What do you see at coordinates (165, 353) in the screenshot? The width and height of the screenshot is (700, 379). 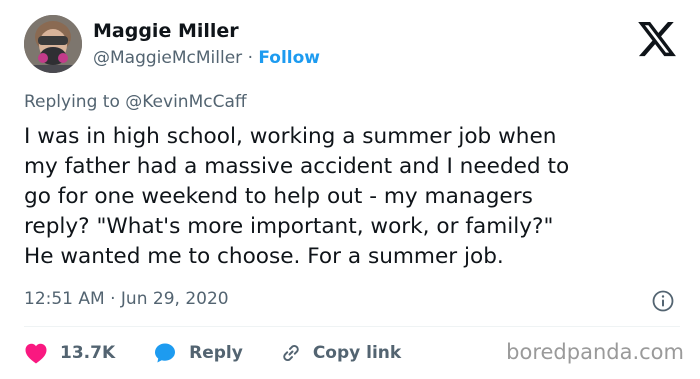 I see `speech-bubble-icon` at bounding box center [165, 353].